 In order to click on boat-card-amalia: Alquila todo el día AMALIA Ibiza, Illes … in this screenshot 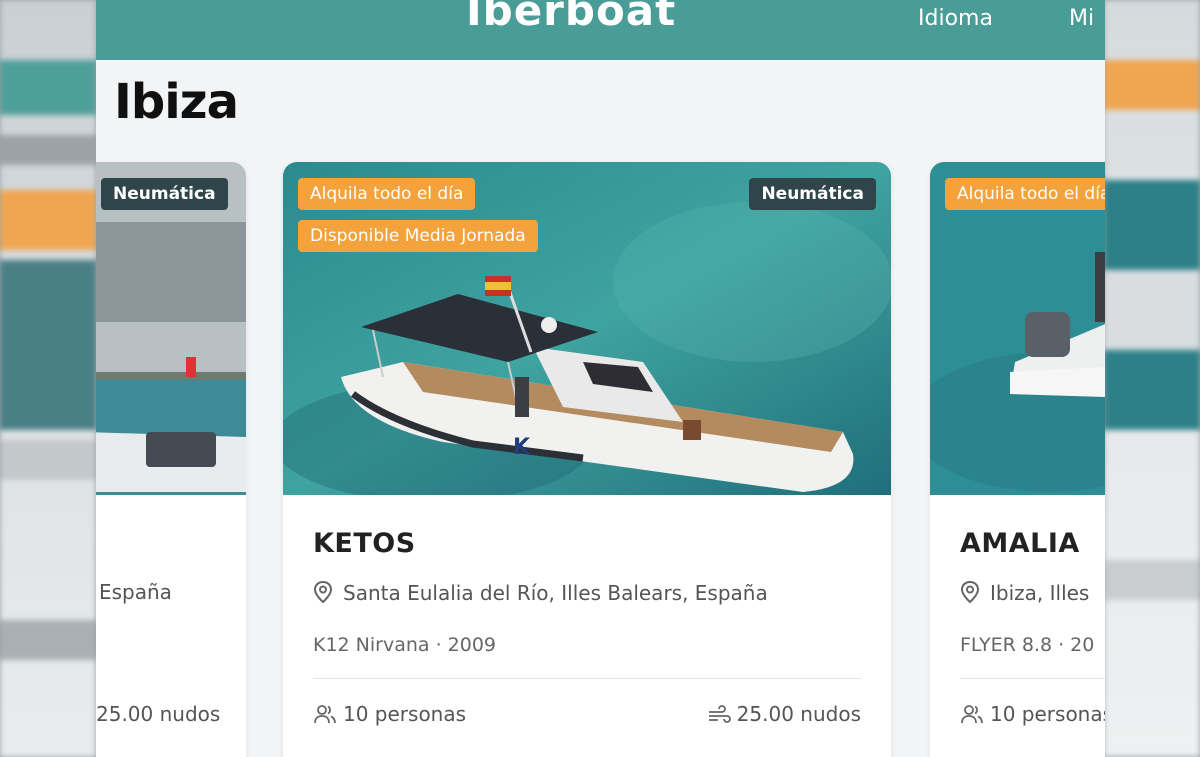, I will do `click(1017, 459)`.